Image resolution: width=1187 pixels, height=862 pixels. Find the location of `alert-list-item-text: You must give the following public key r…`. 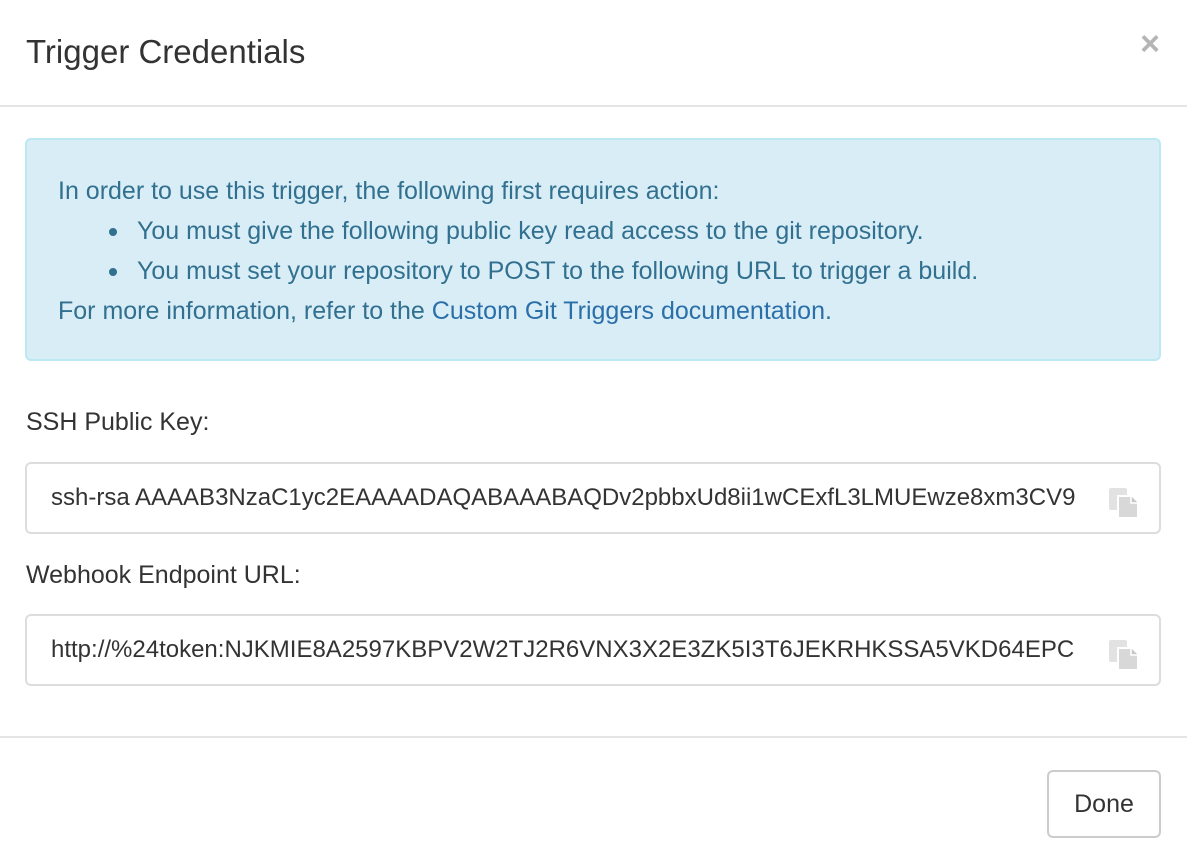

alert-list-item-text: You must give the following public key r… is located at coordinates (530, 231).